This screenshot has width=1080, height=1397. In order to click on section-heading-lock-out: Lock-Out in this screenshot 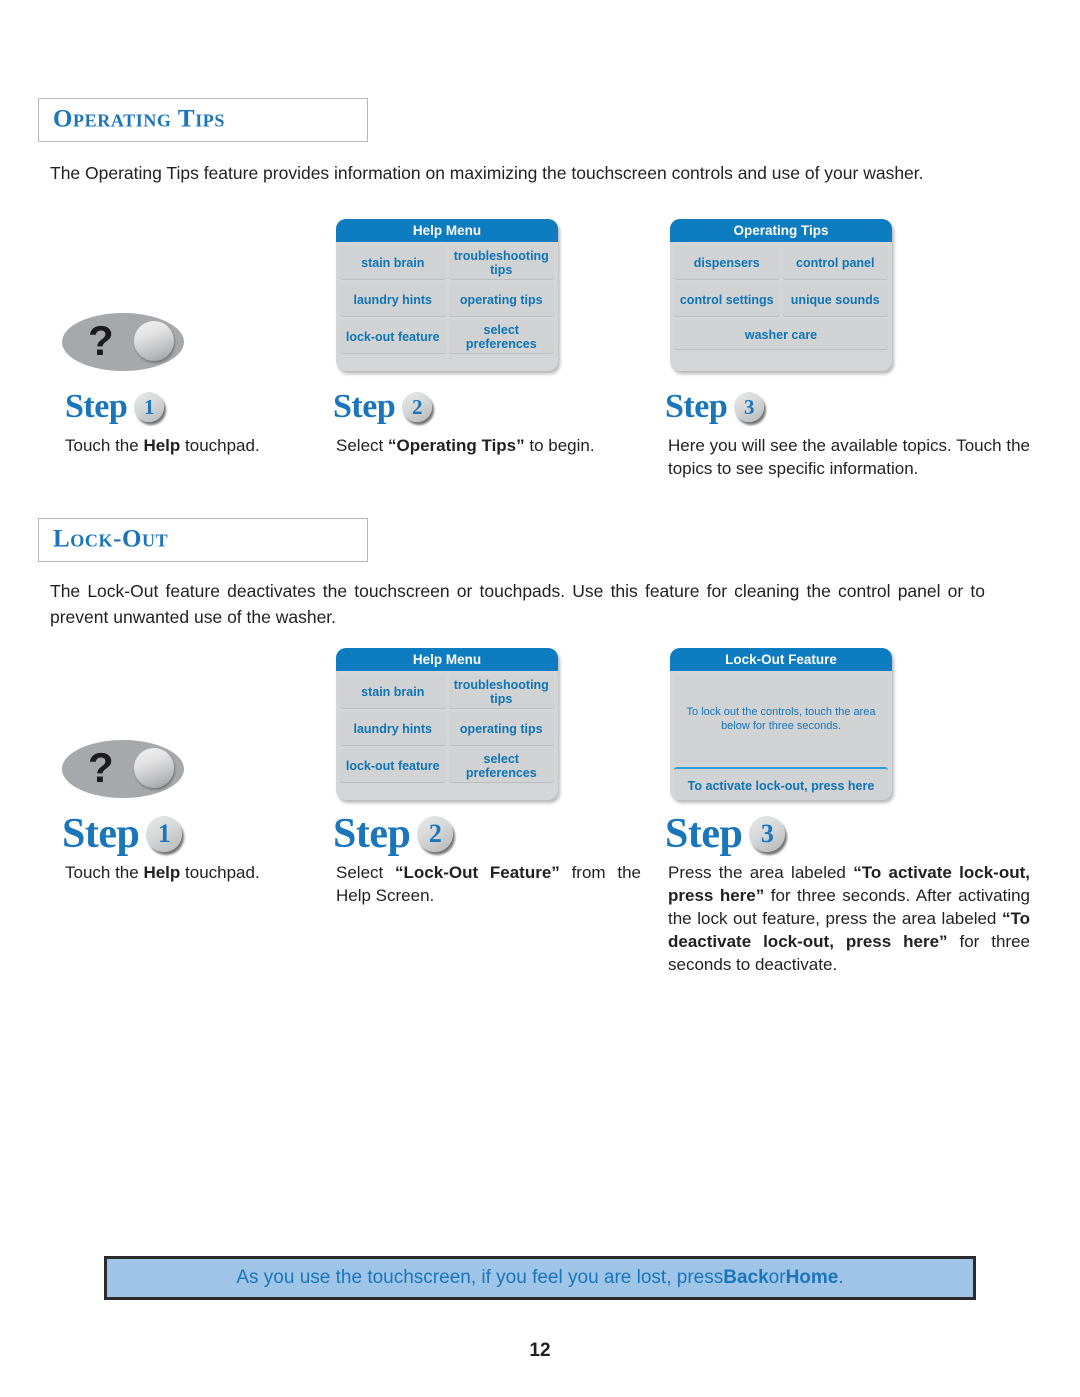, I will do `click(203, 540)`.